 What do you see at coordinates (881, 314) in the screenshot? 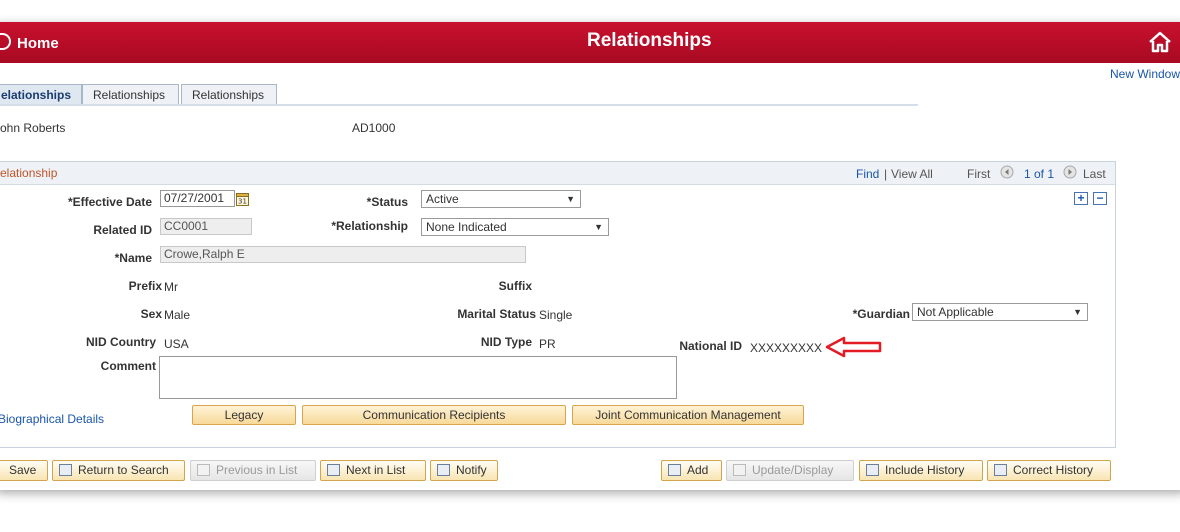
I see `guardian-label: *Guardian` at bounding box center [881, 314].